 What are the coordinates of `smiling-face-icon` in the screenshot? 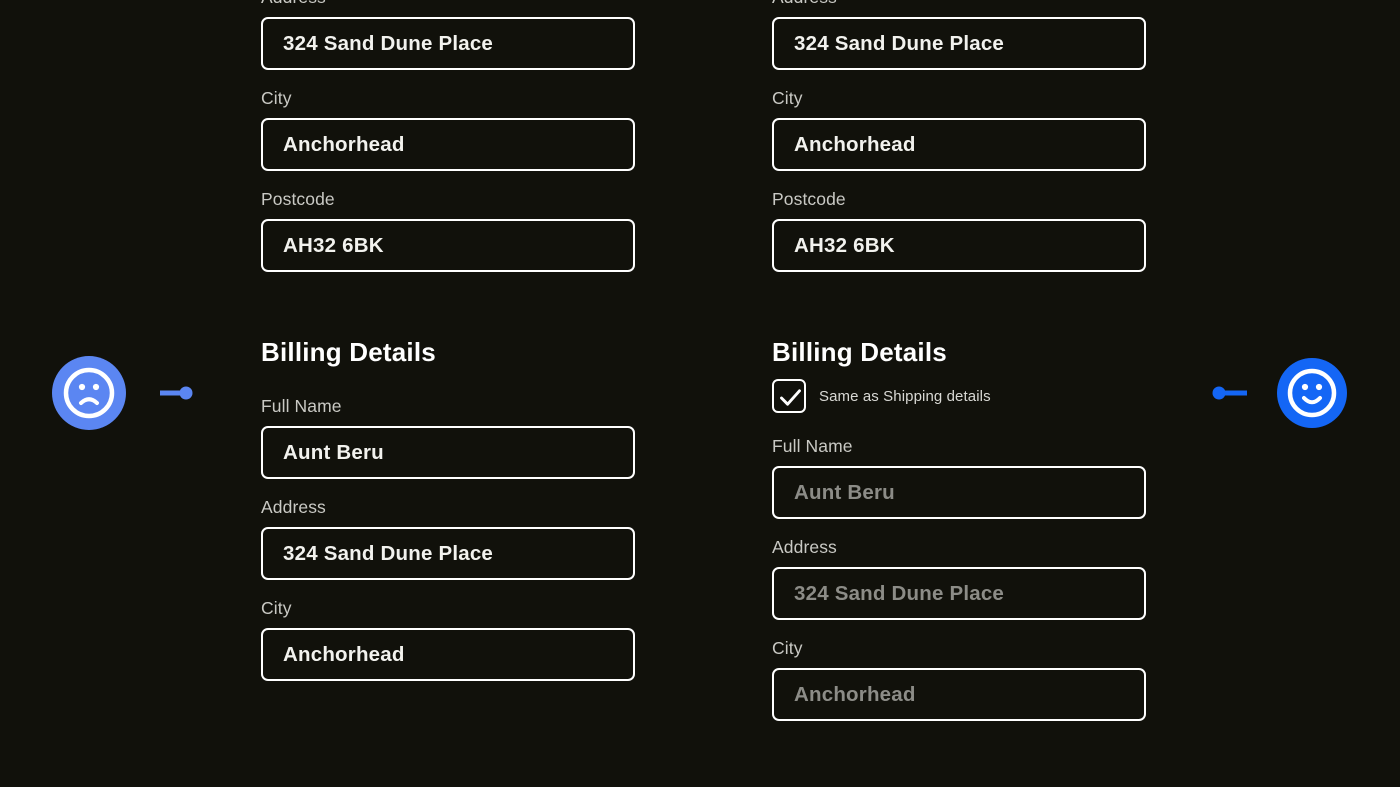 It's located at (1285, 393).